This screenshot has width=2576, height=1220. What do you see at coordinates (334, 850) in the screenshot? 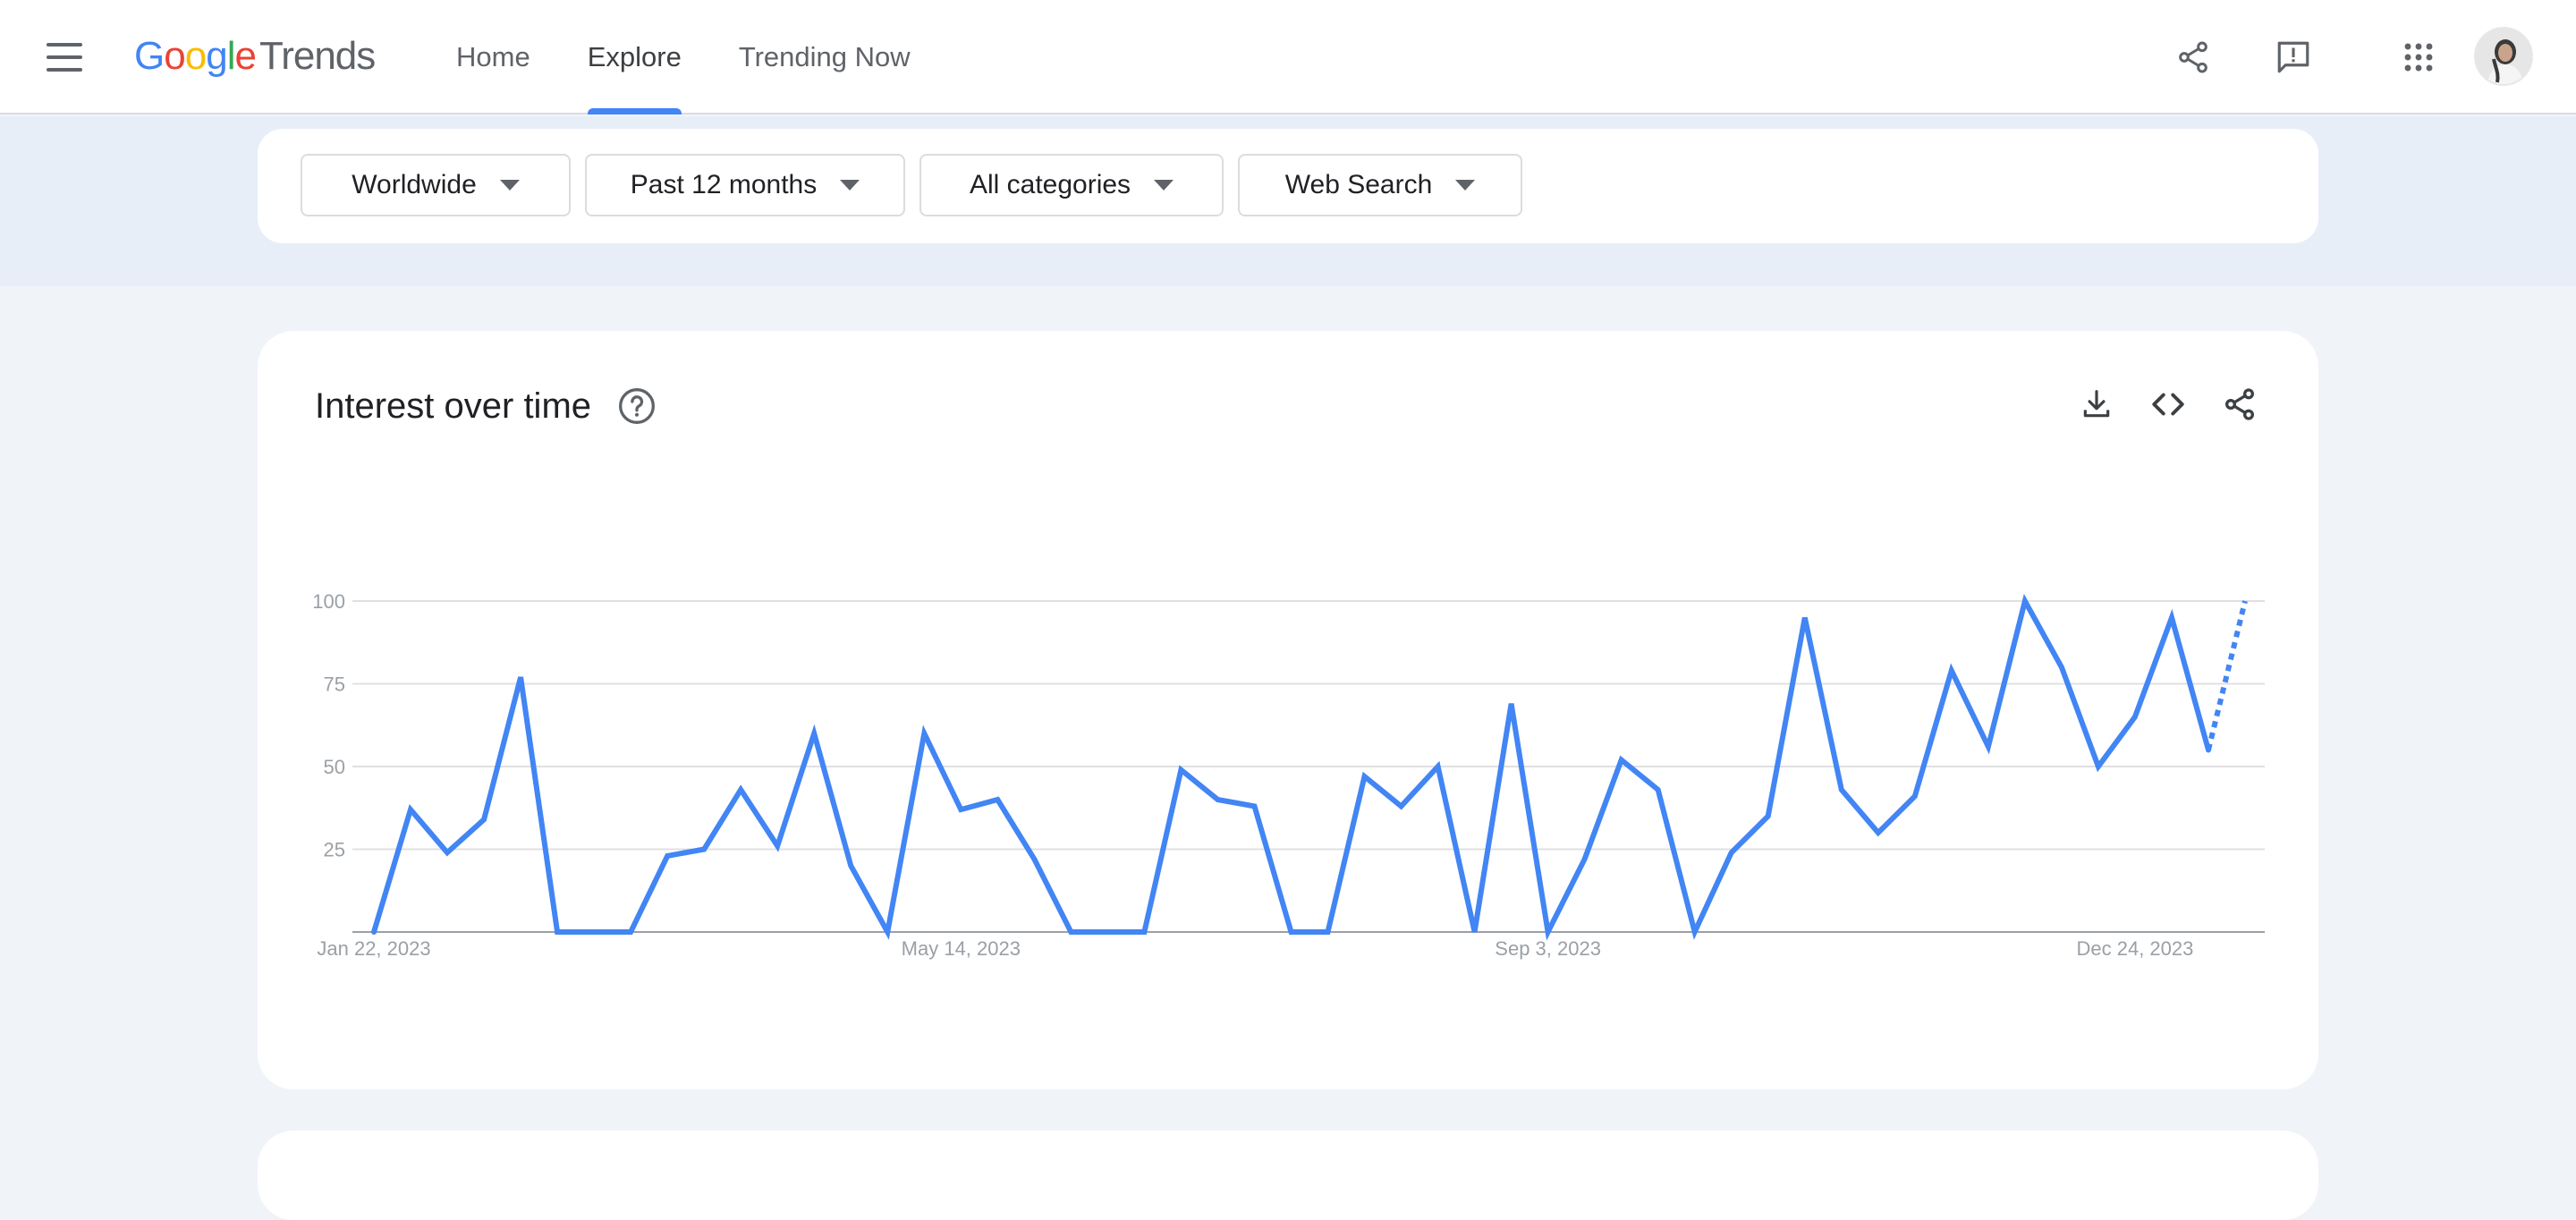
I see `y-tick-label: 25` at bounding box center [334, 850].